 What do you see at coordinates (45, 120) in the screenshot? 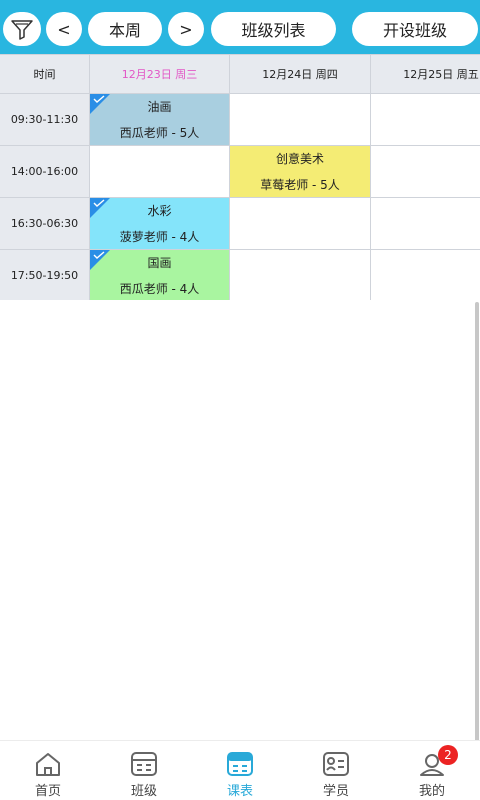
I see `time-slot-label: 09:30-11:30` at bounding box center [45, 120].